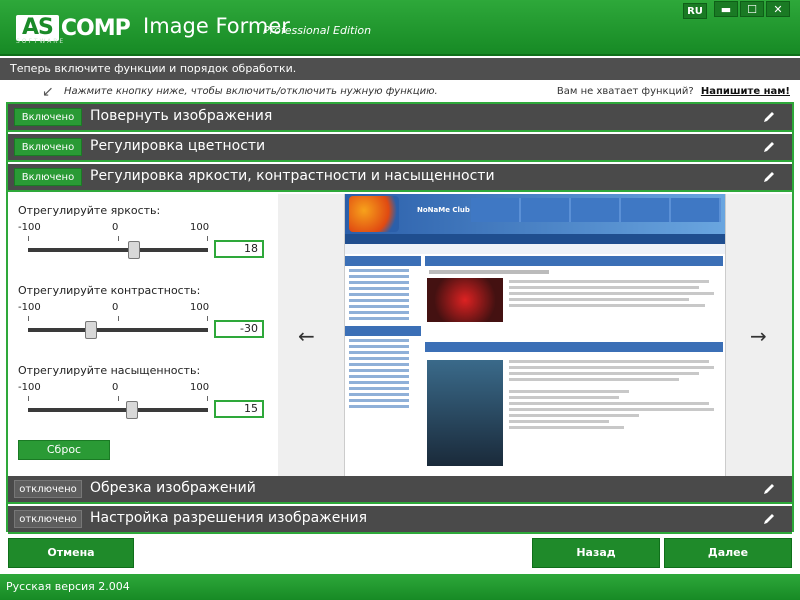  I want to click on section-title-crop: Обрезка изображений, so click(173, 488).